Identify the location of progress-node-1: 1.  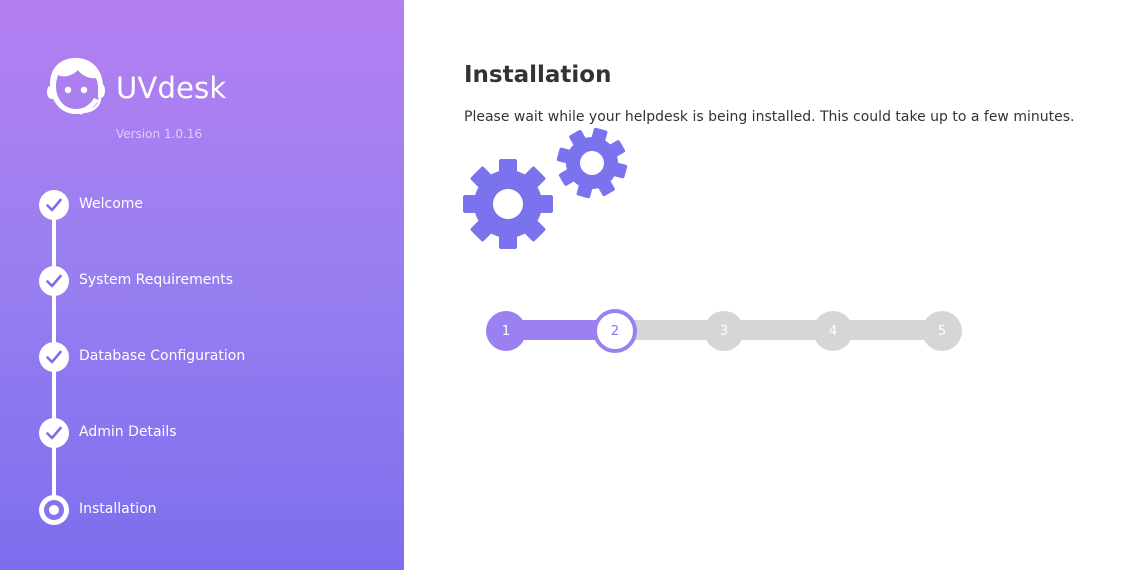
(506, 331).